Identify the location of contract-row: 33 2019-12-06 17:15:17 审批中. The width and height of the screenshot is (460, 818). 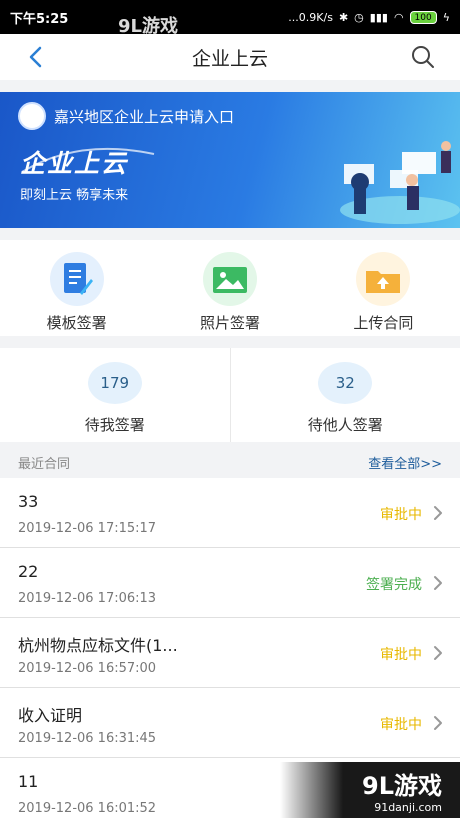
(230, 513).